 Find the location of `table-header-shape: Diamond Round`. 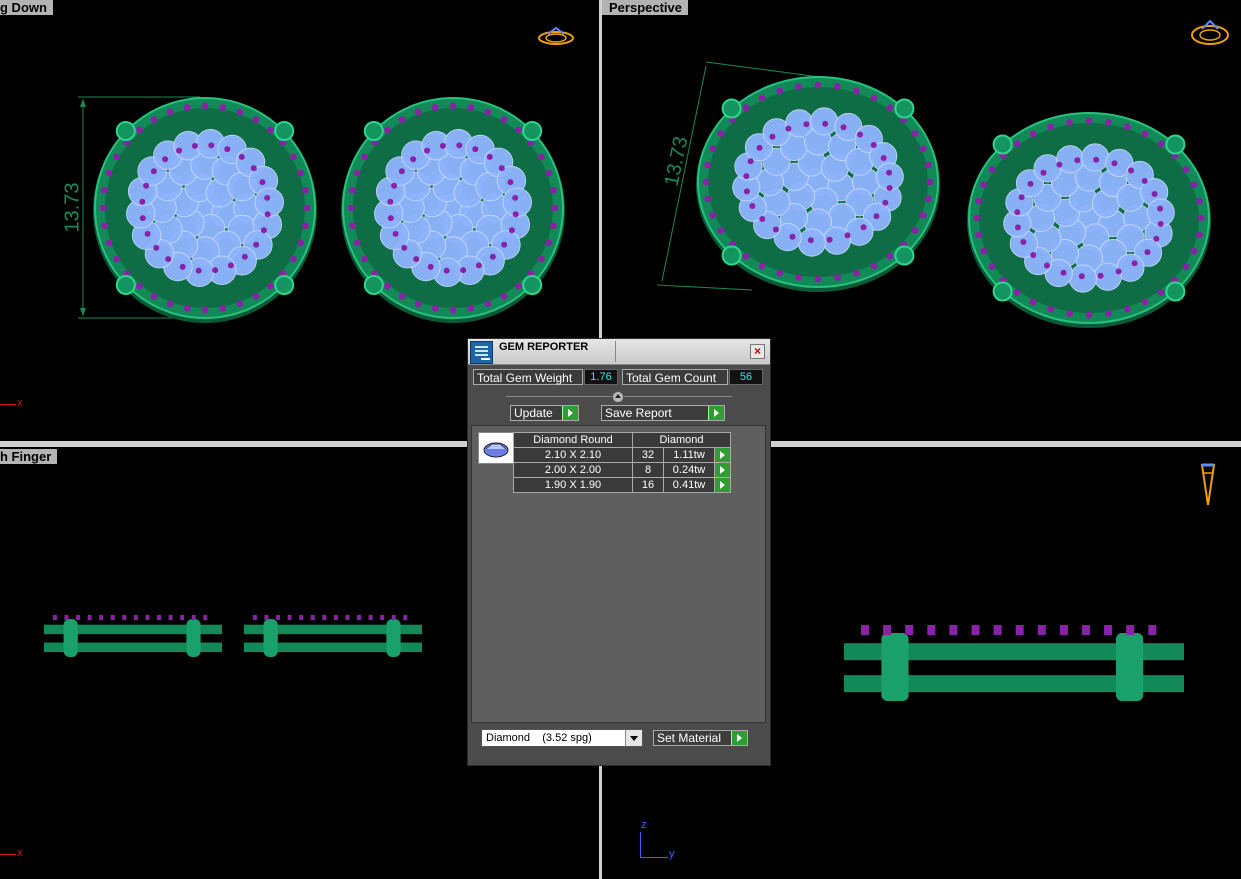

table-header-shape: Diamond Round is located at coordinates (573, 440).